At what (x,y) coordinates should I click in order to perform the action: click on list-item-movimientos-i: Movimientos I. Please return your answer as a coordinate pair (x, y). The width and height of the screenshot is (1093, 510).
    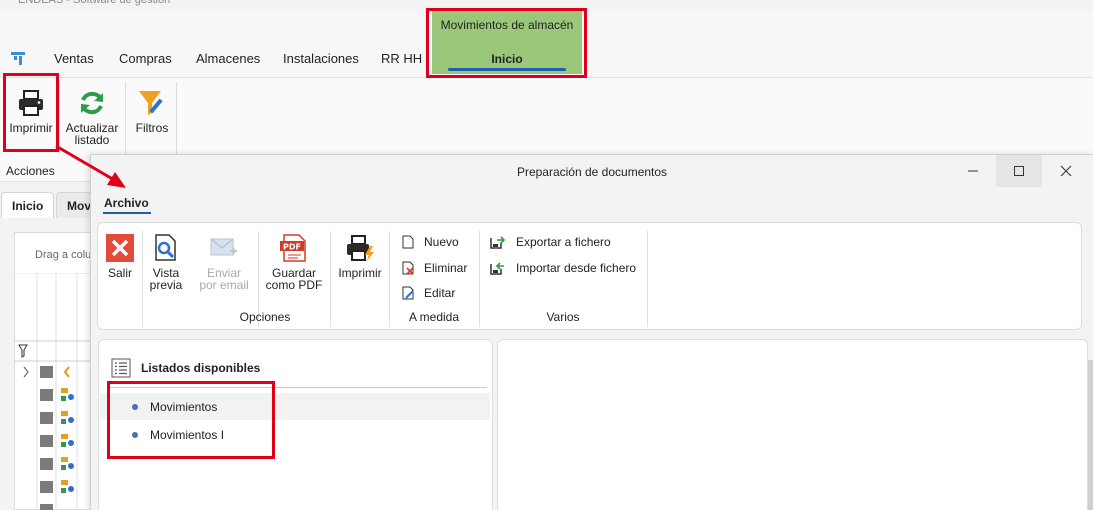
    Looking at the image, I should click on (295, 434).